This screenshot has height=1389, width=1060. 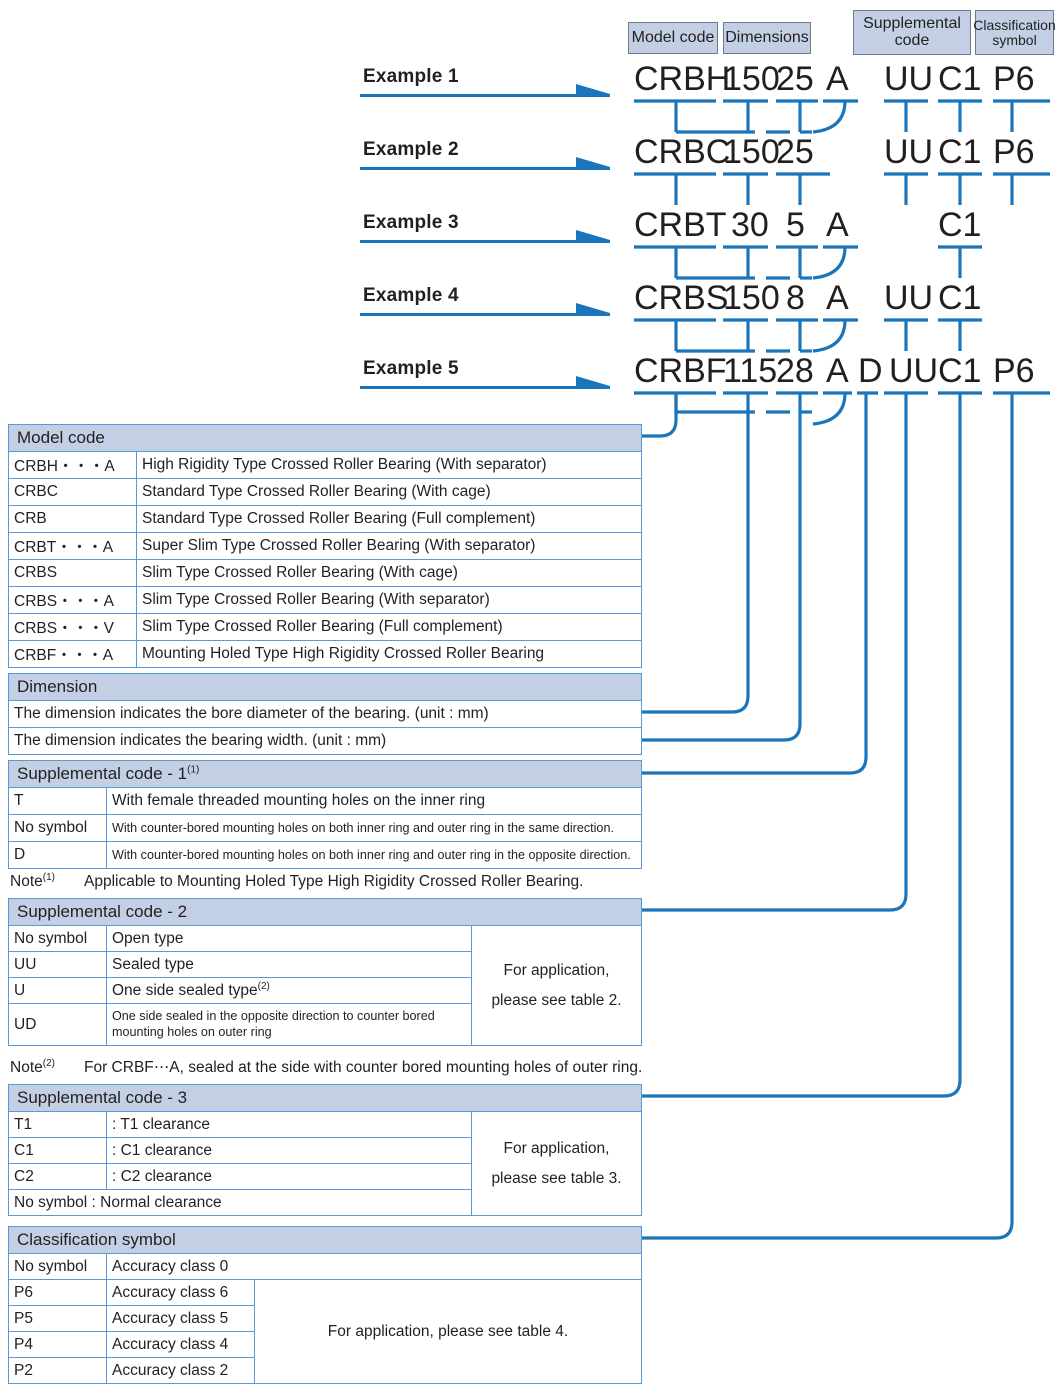 I want to click on table-title: Classification symbol, so click(x=325, y=1240).